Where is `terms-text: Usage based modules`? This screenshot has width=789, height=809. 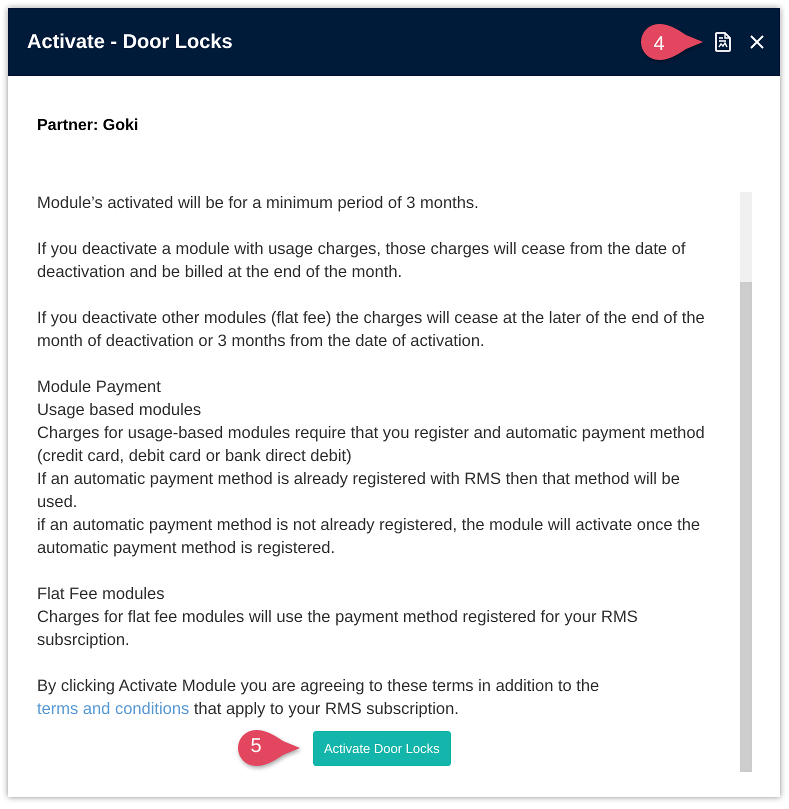
terms-text: Usage based modules is located at coordinates (119, 410).